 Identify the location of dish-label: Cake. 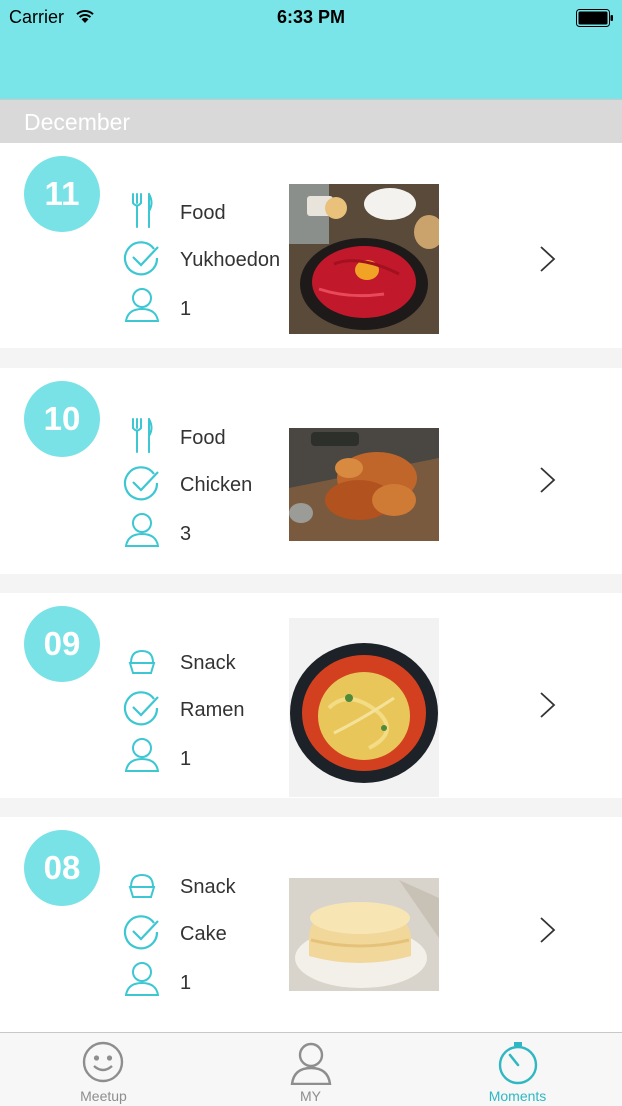
(203, 934).